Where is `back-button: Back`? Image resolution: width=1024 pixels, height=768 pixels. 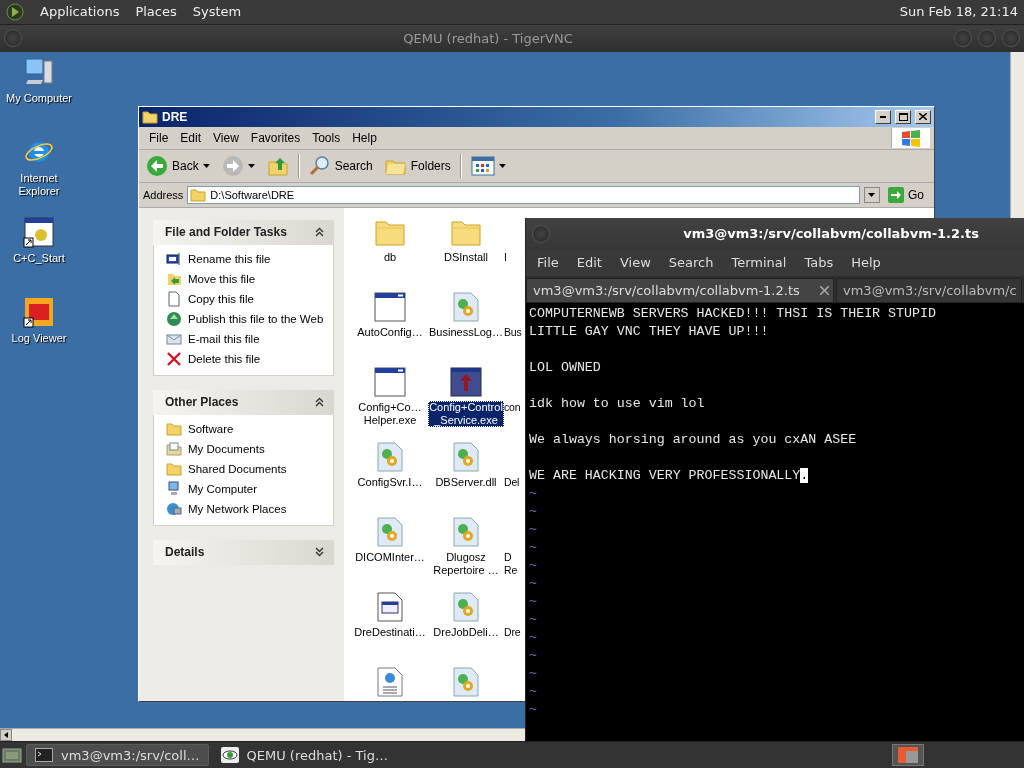 back-button: Back is located at coordinates (178, 165).